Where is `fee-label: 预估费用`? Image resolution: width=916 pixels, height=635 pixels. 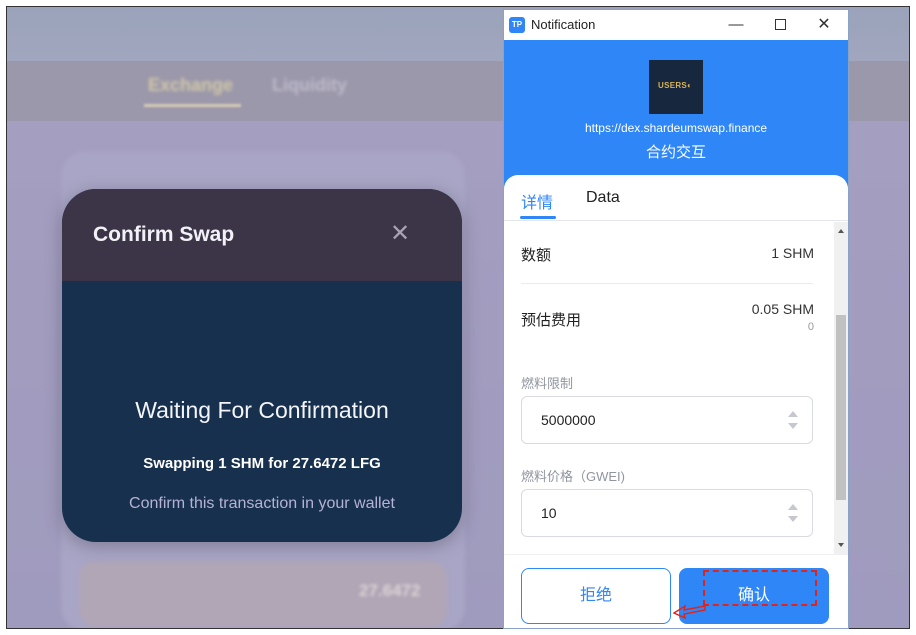
fee-label: 预估费用 is located at coordinates (551, 320).